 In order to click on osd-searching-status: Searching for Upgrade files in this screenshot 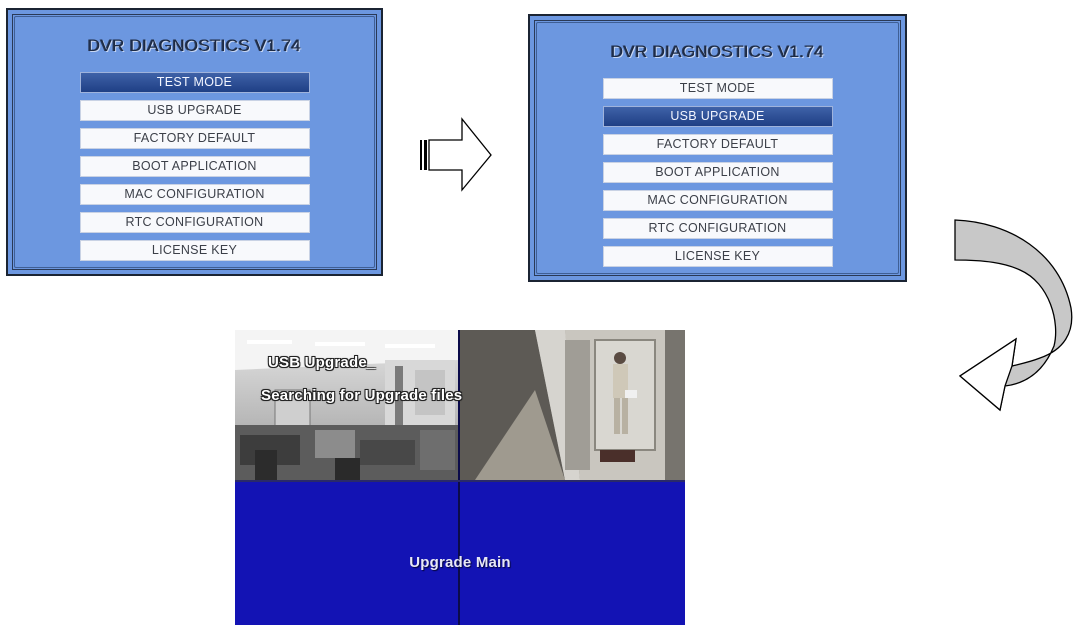, I will do `click(362, 395)`.